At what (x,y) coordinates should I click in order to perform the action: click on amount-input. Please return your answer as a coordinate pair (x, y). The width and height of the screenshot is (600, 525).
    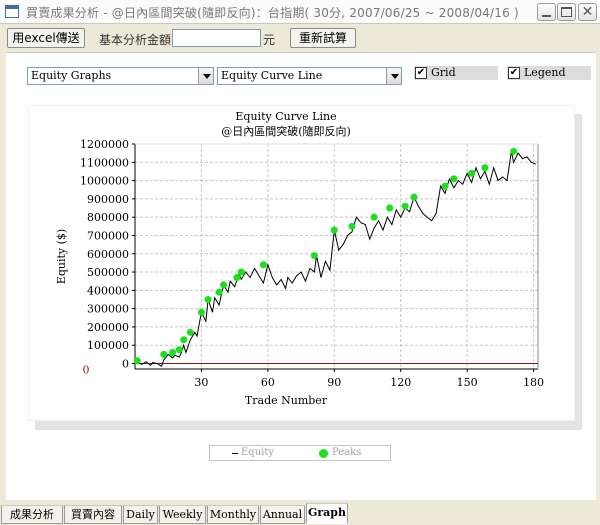
    Looking at the image, I should click on (216, 38).